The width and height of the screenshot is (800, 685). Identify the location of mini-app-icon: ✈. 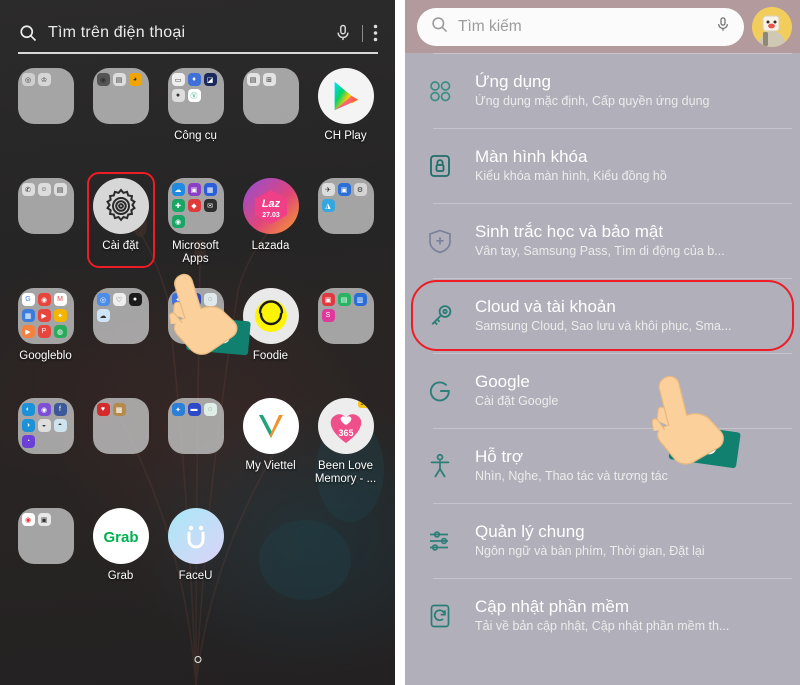
(328, 189).